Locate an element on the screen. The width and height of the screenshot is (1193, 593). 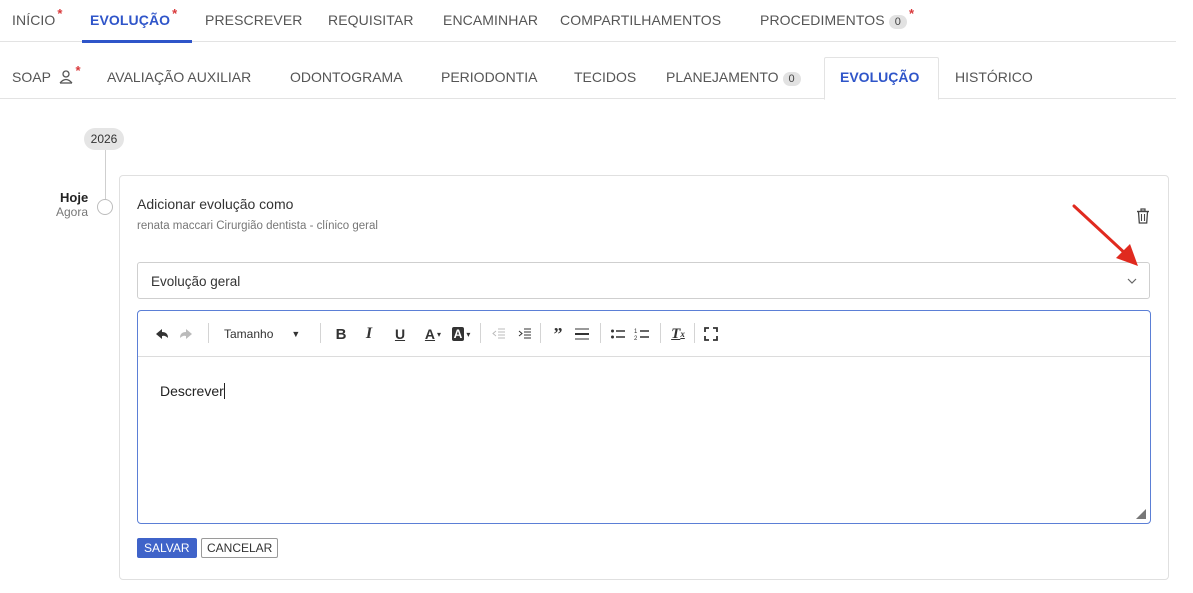
background-color-icon: A ▾ is located at coordinates (461, 334).